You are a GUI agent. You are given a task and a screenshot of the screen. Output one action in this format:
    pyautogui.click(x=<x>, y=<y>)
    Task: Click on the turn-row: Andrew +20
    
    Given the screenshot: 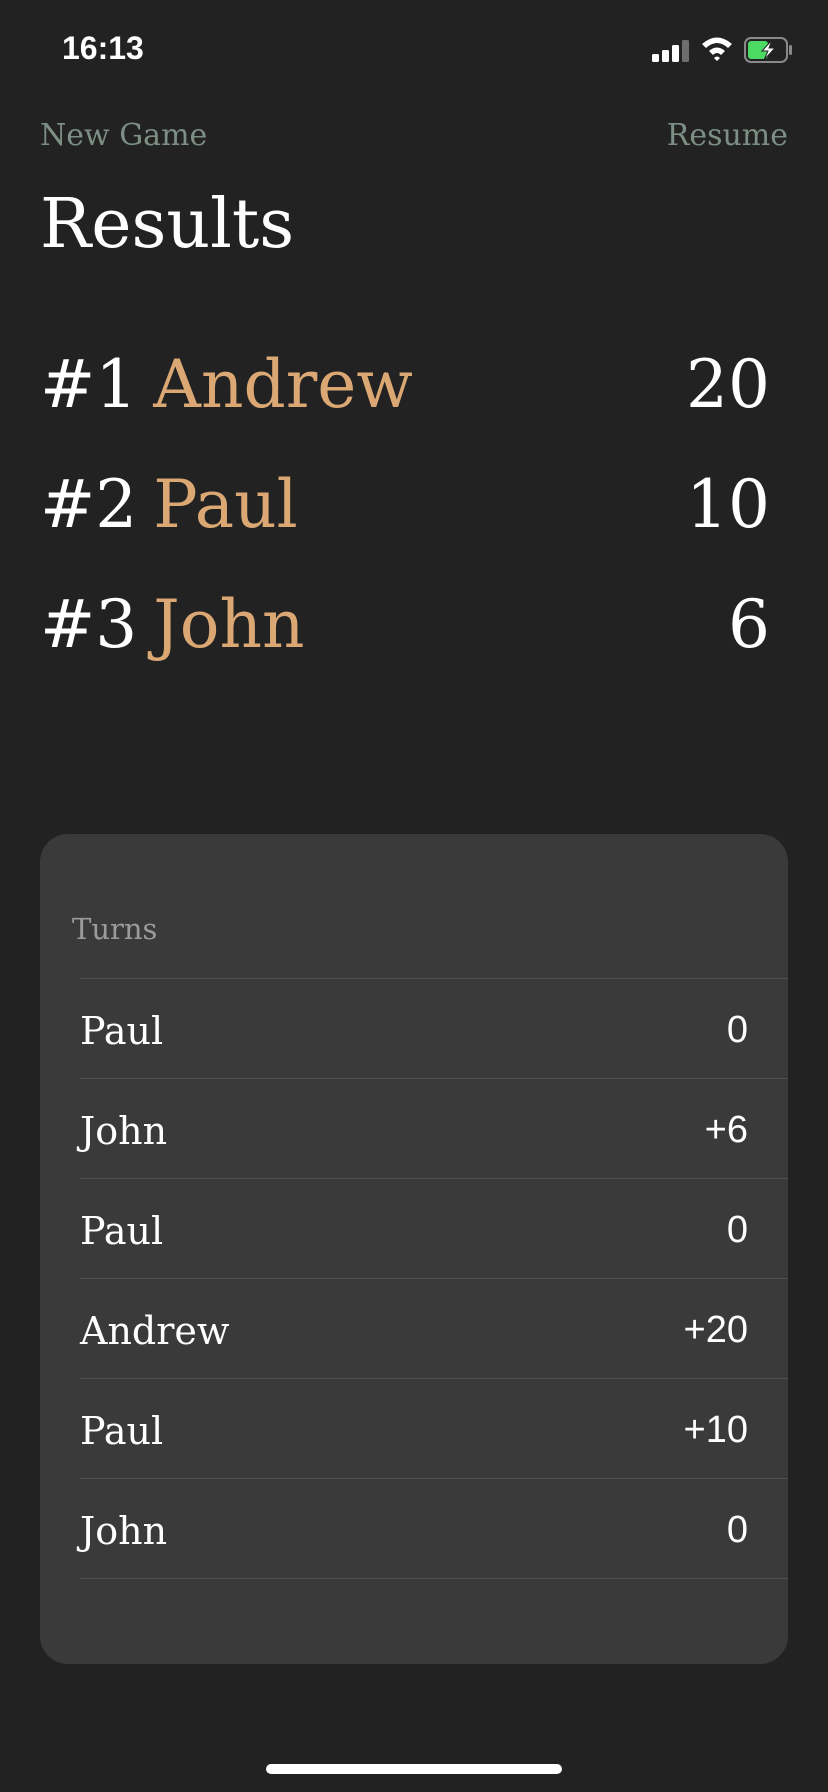 What is the action you would take?
    pyautogui.click(x=434, y=1328)
    